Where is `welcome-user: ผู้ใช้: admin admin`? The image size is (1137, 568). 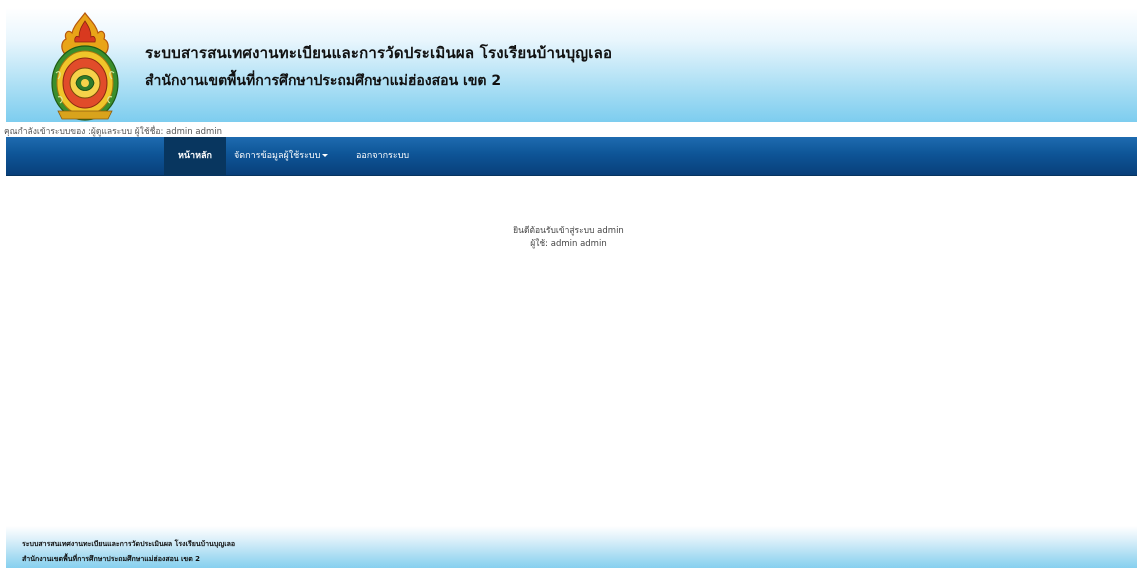 welcome-user: ผู้ใช้: admin admin is located at coordinates (568, 244).